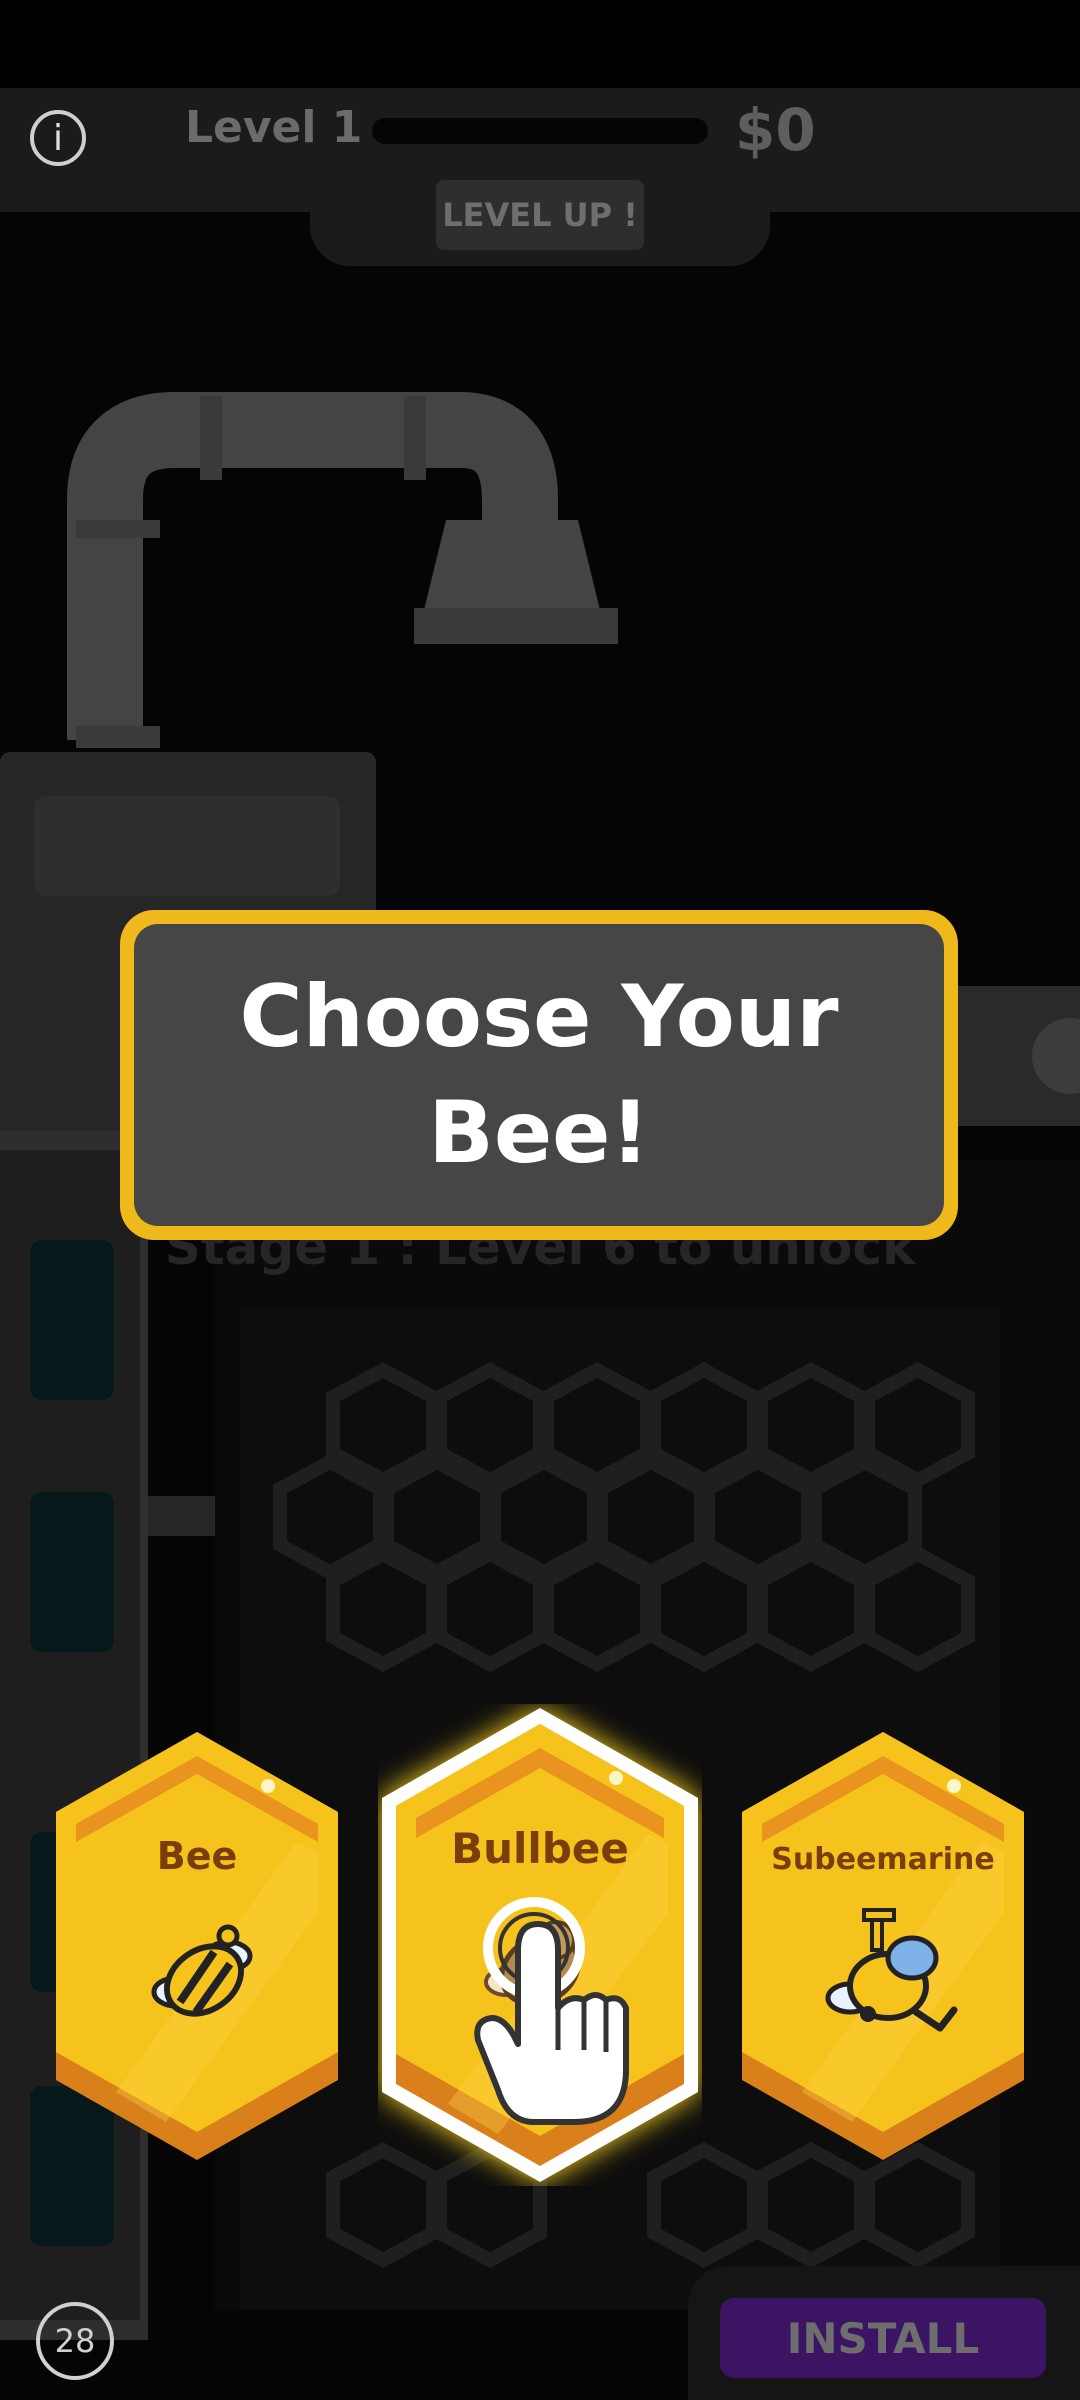  What do you see at coordinates (197, 1856) in the screenshot?
I see `bee-card-label: Bee` at bounding box center [197, 1856].